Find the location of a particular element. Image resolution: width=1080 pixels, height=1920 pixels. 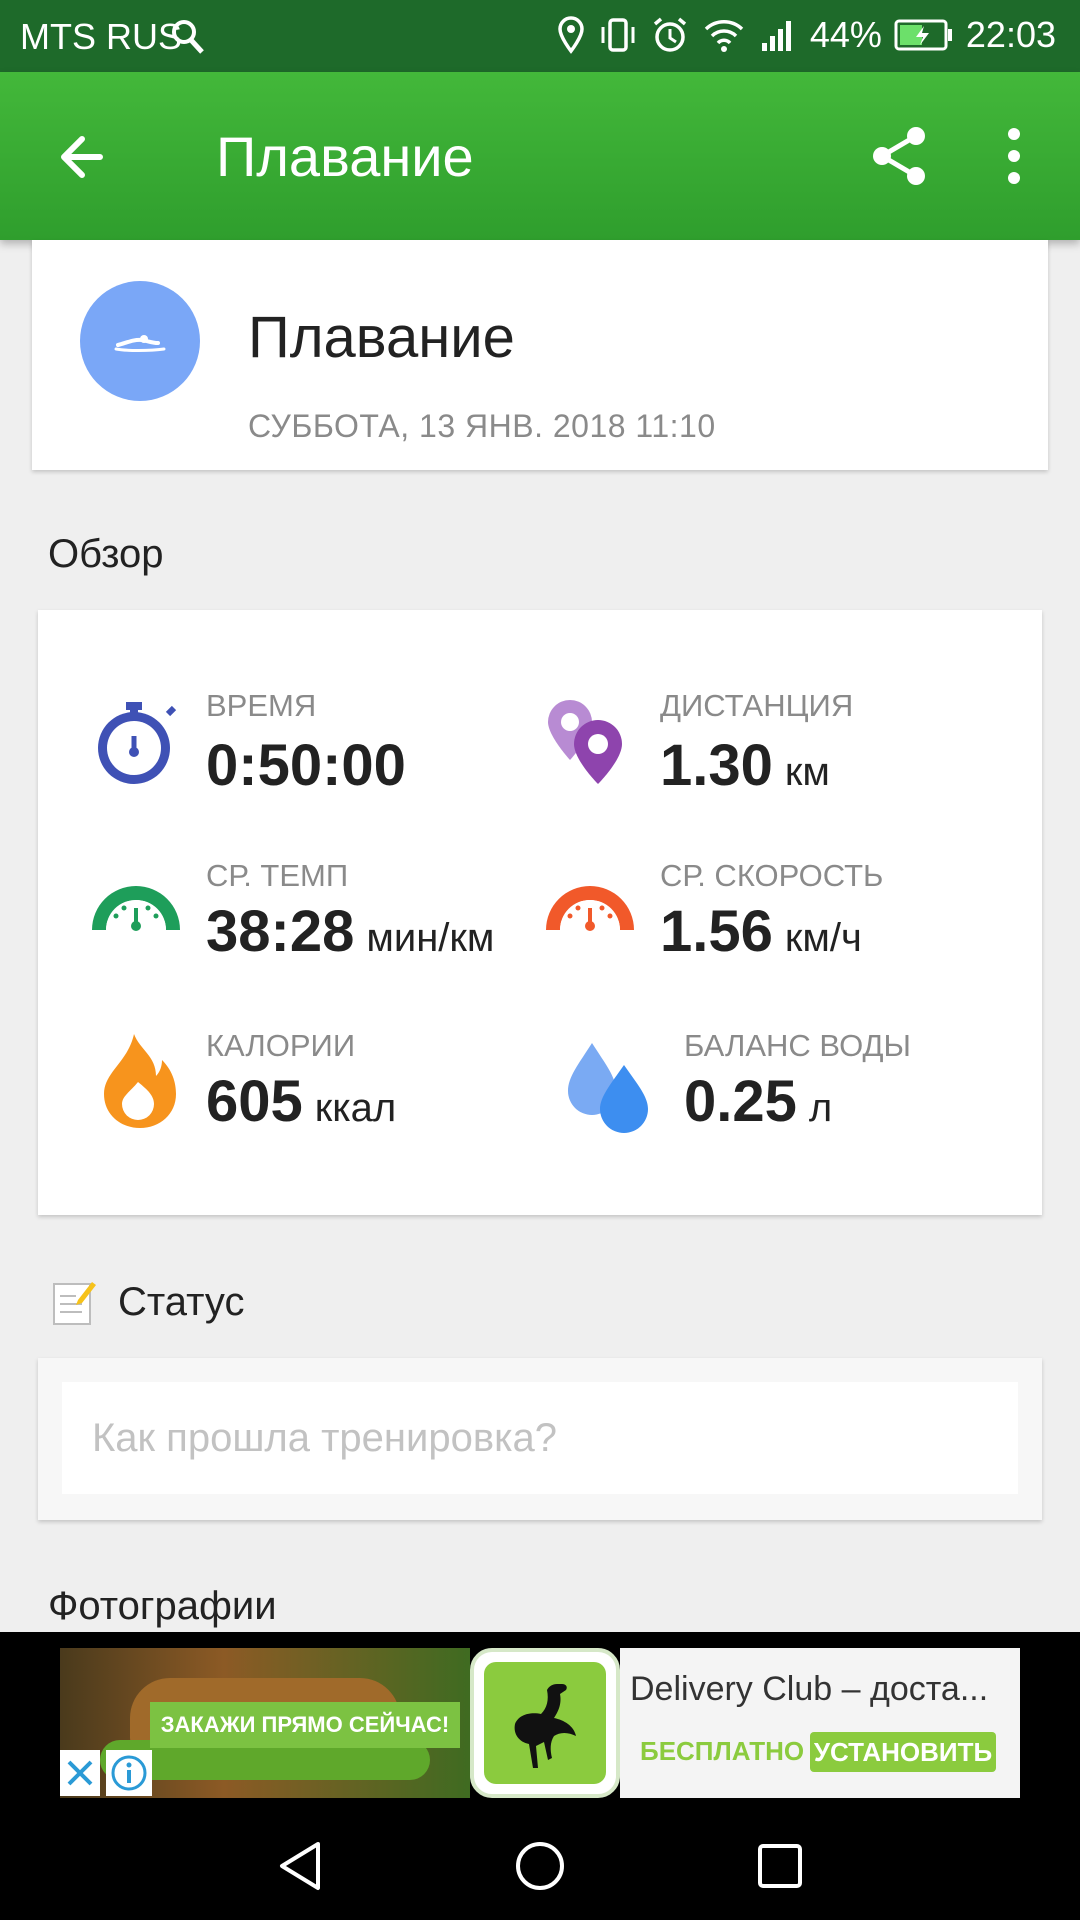

carrier-name: MTS RUS is located at coordinates (101, 36).